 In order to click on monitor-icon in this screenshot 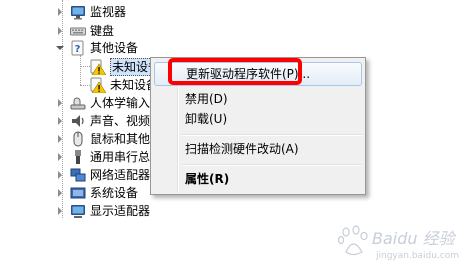, I will do `click(78, 13)`.